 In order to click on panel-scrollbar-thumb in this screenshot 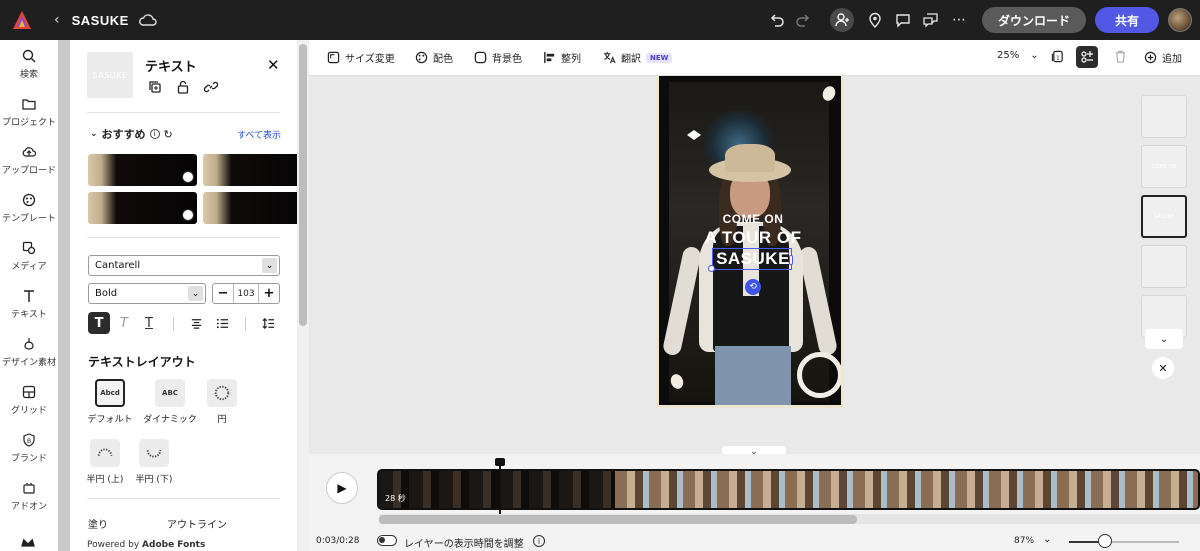, I will do `click(303, 185)`.